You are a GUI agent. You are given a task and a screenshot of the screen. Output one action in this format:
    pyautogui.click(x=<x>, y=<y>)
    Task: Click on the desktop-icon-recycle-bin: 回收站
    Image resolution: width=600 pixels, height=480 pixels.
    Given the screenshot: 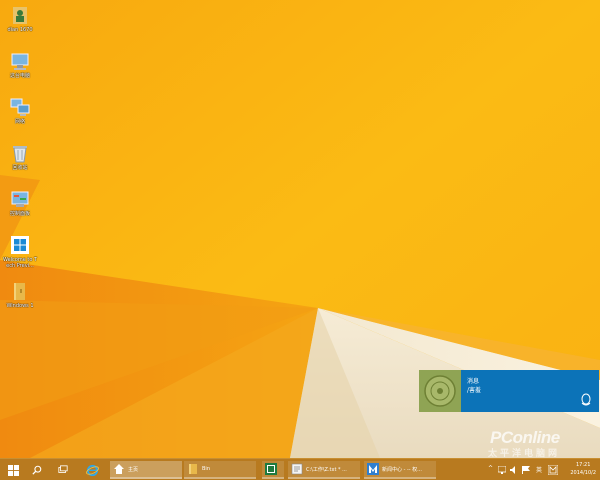 What is the action you would take?
    pyautogui.click(x=20, y=156)
    